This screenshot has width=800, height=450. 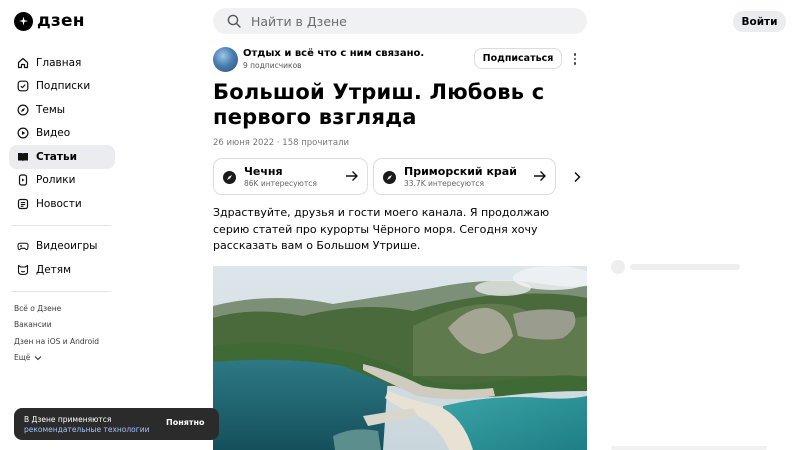 I want to click on subscriptions-icon, so click(x=23, y=86).